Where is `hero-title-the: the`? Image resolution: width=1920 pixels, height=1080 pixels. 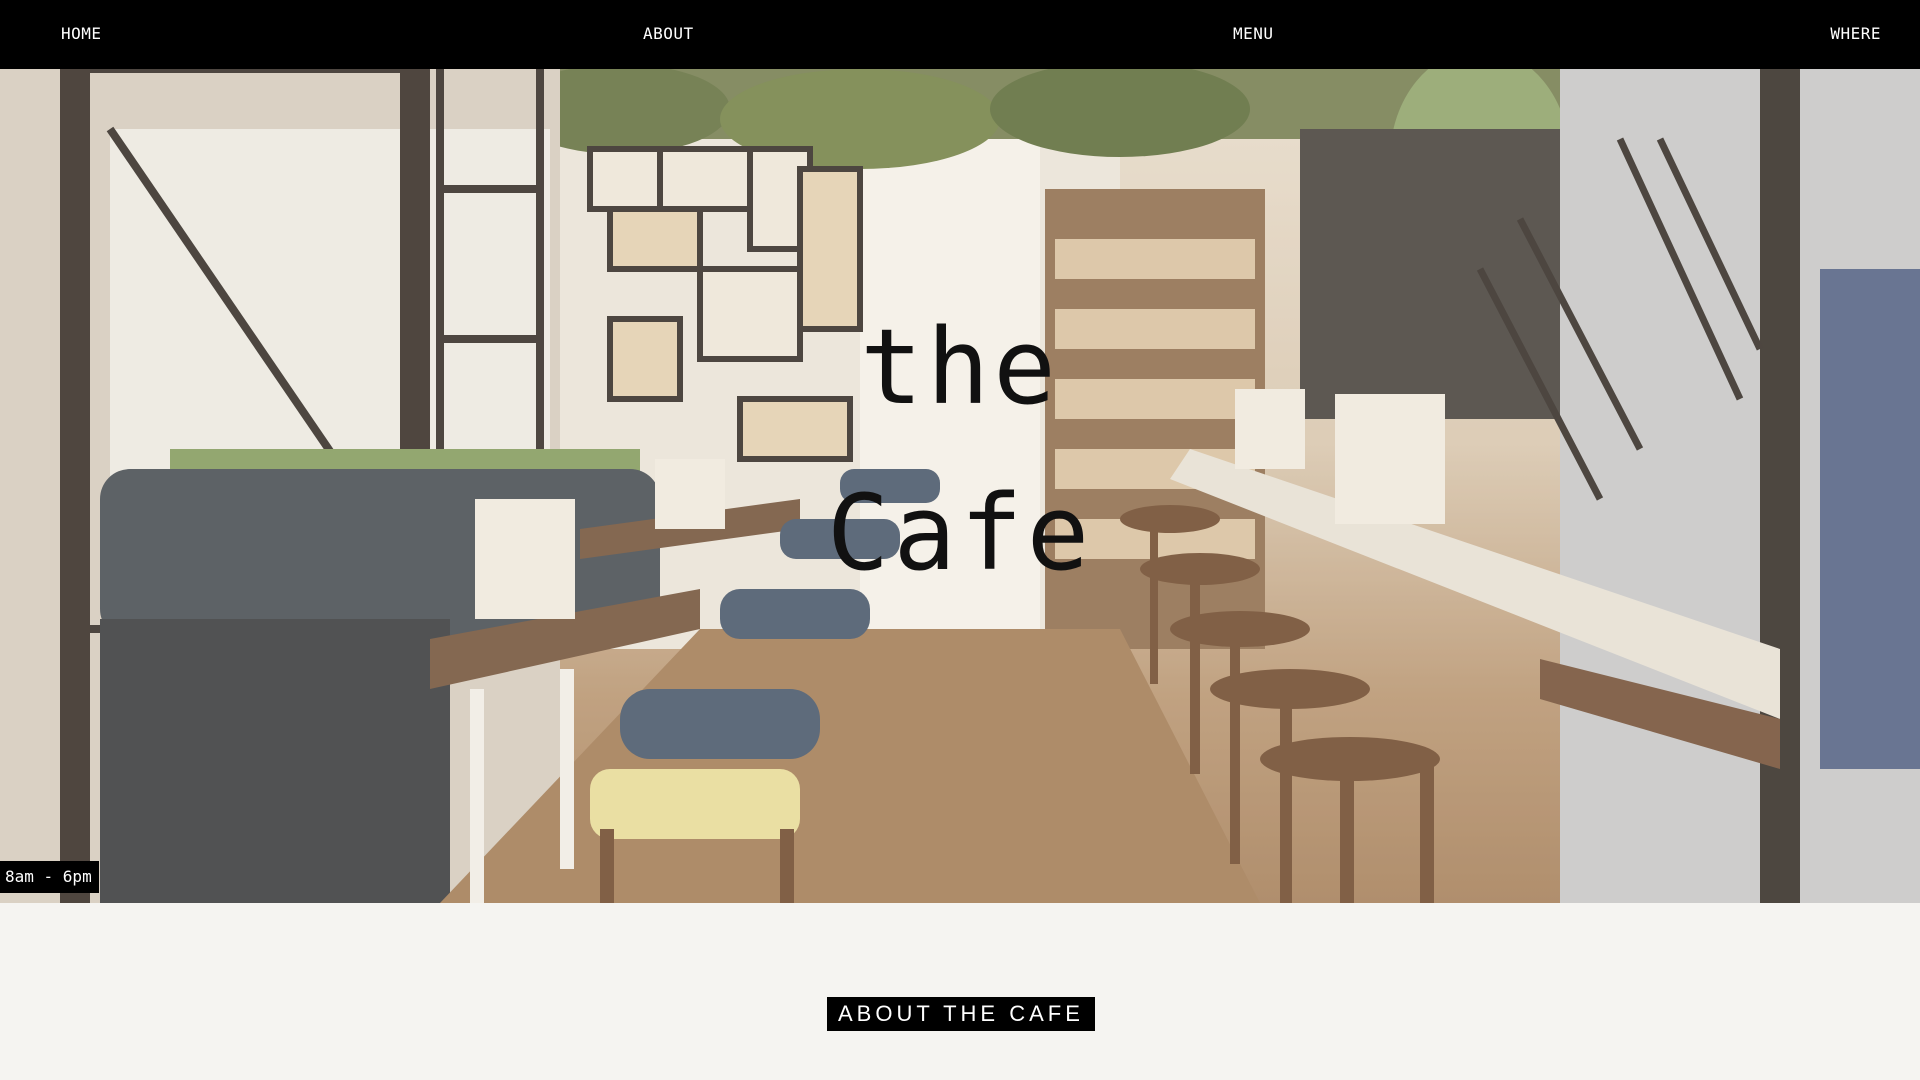 hero-title-the: the is located at coordinates (960, 367).